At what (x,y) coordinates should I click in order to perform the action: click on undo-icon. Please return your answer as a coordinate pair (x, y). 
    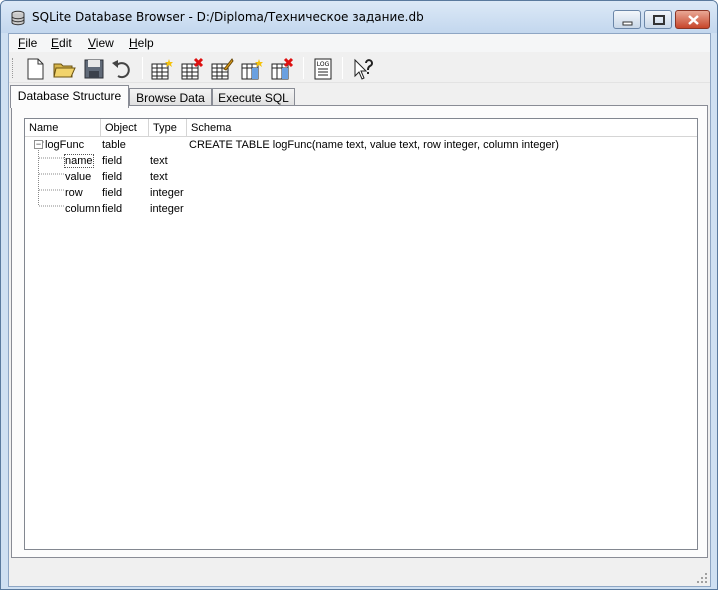
    Looking at the image, I should click on (121, 69).